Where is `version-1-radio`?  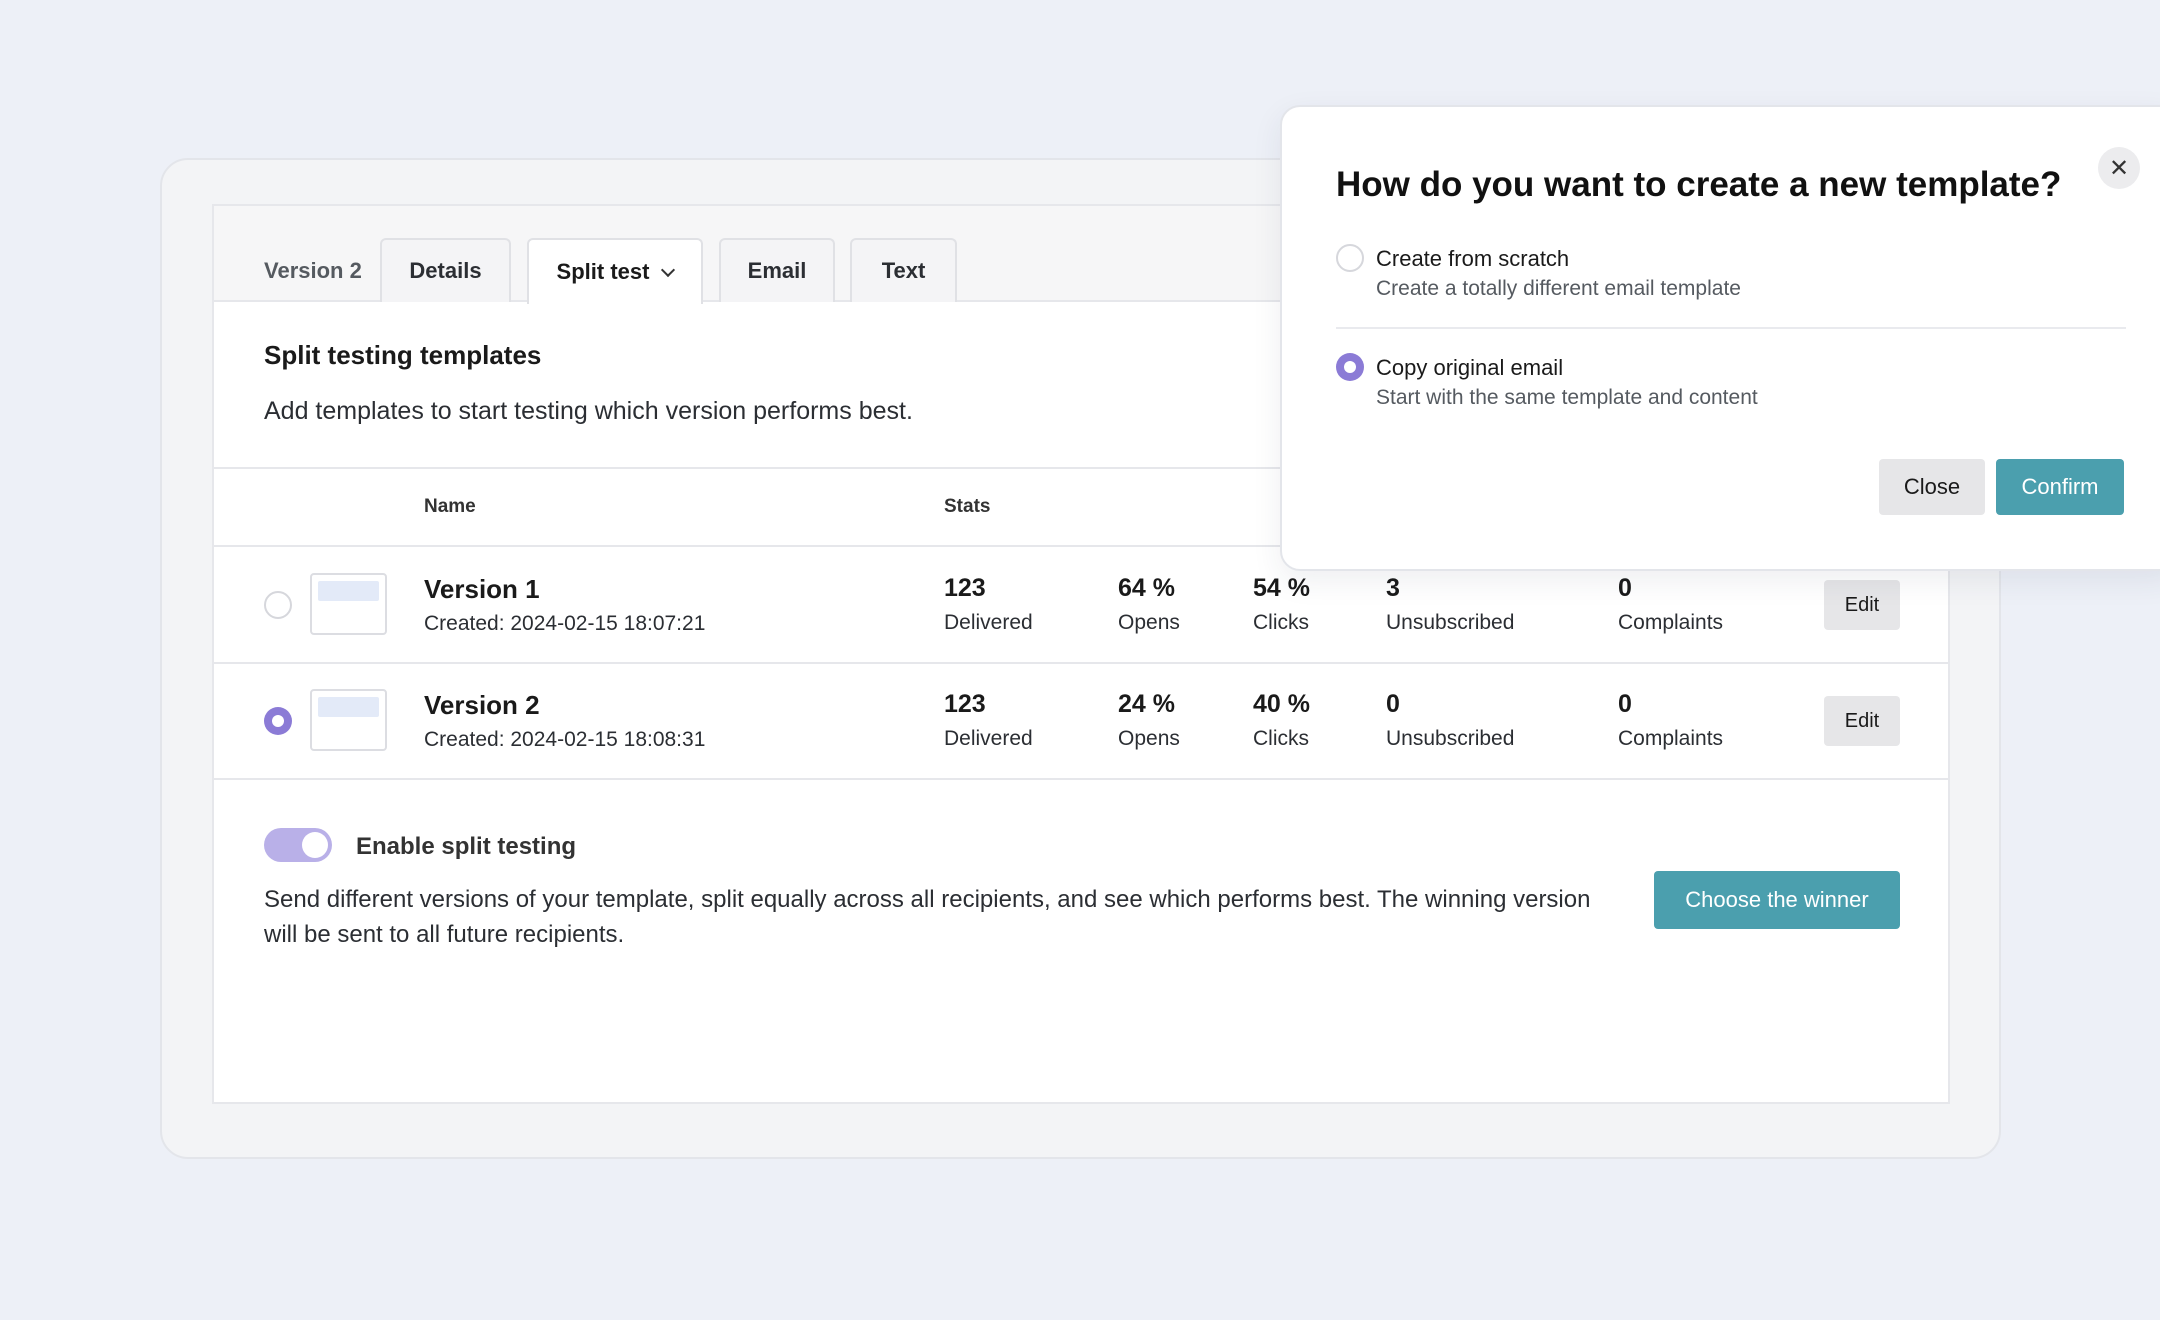
version-1-radio is located at coordinates (278, 605).